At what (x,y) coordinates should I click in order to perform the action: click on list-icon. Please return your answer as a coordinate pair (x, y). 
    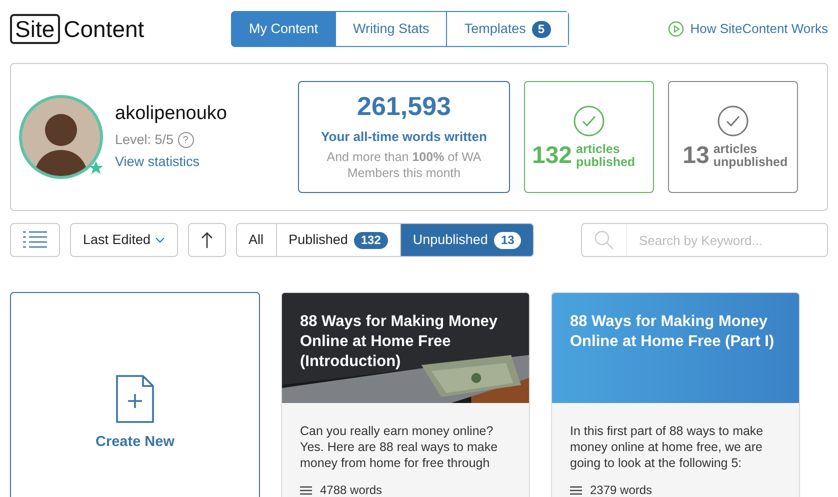
    Looking at the image, I should click on (35, 240).